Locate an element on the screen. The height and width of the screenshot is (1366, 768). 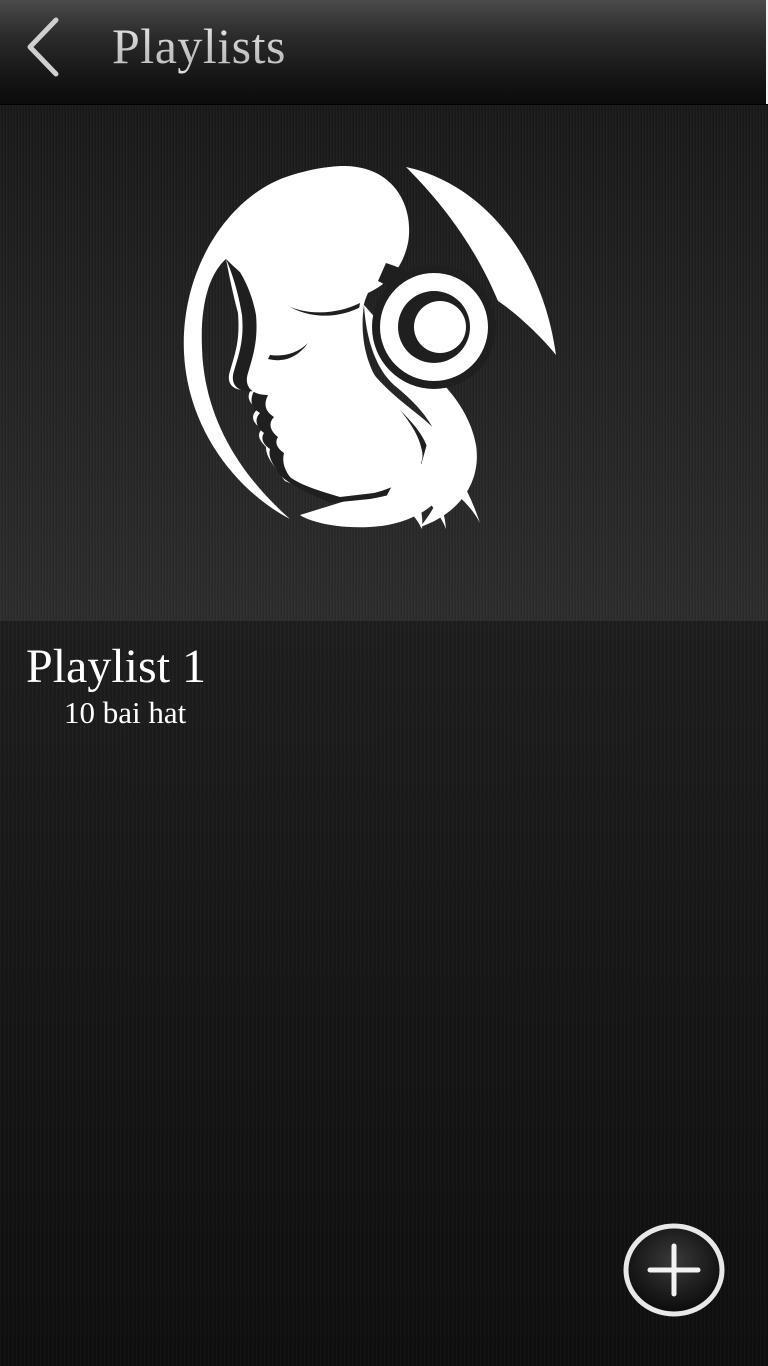
playlist-song-count: 10 bai hat is located at coordinates (125, 712).